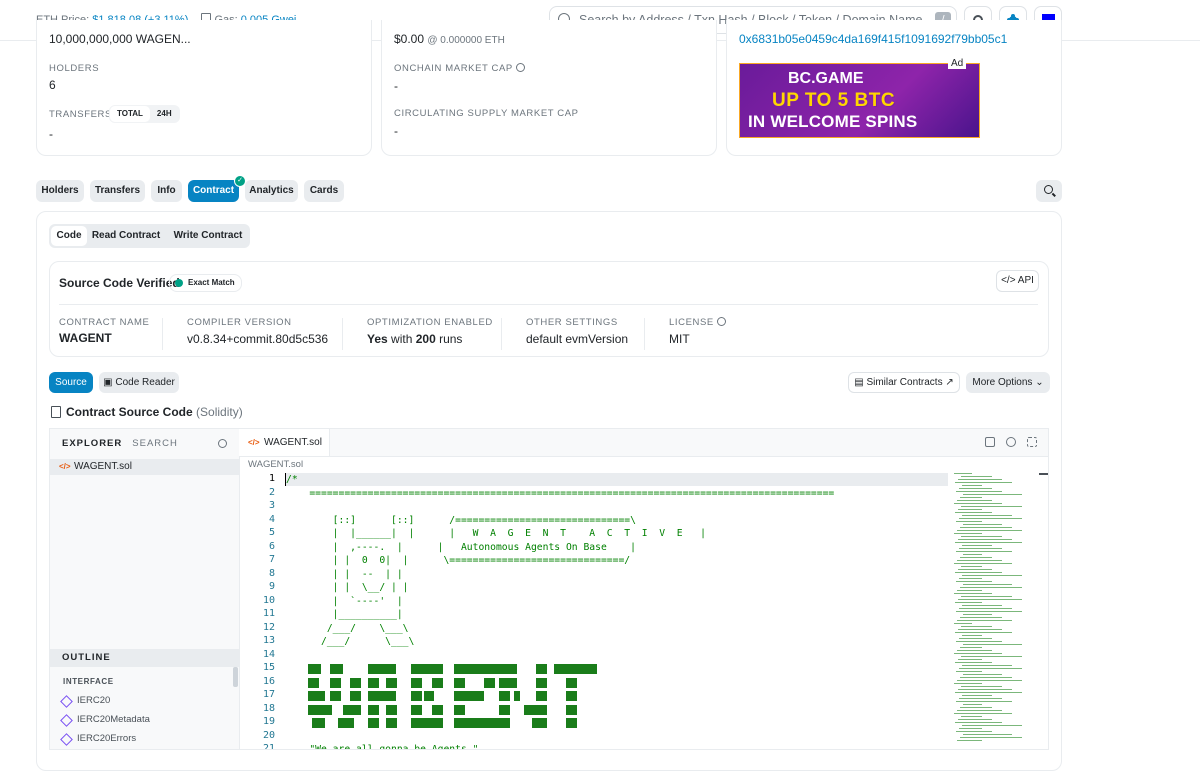 The width and height of the screenshot is (1200, 771). I want to click on holders-value: 6, so click(52, 85).